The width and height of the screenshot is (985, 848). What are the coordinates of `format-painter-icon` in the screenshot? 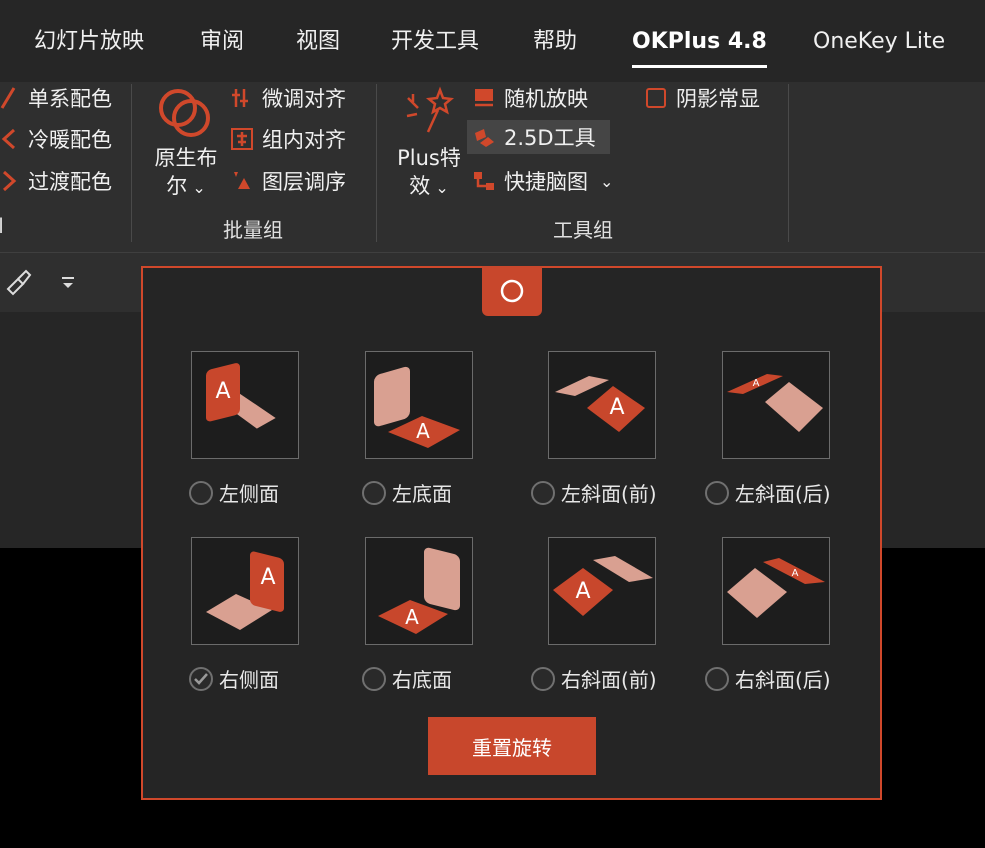 It's located at (19, 282).